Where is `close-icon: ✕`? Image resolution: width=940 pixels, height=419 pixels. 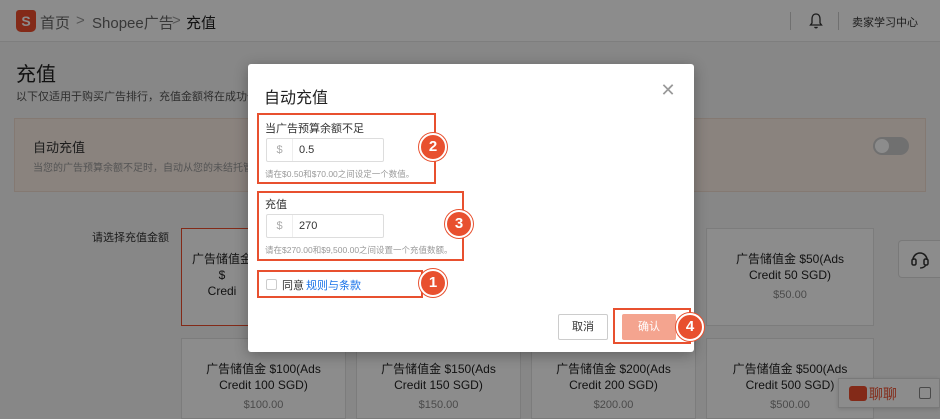
close-icon: ✕ is located at coordinates (668, 90).